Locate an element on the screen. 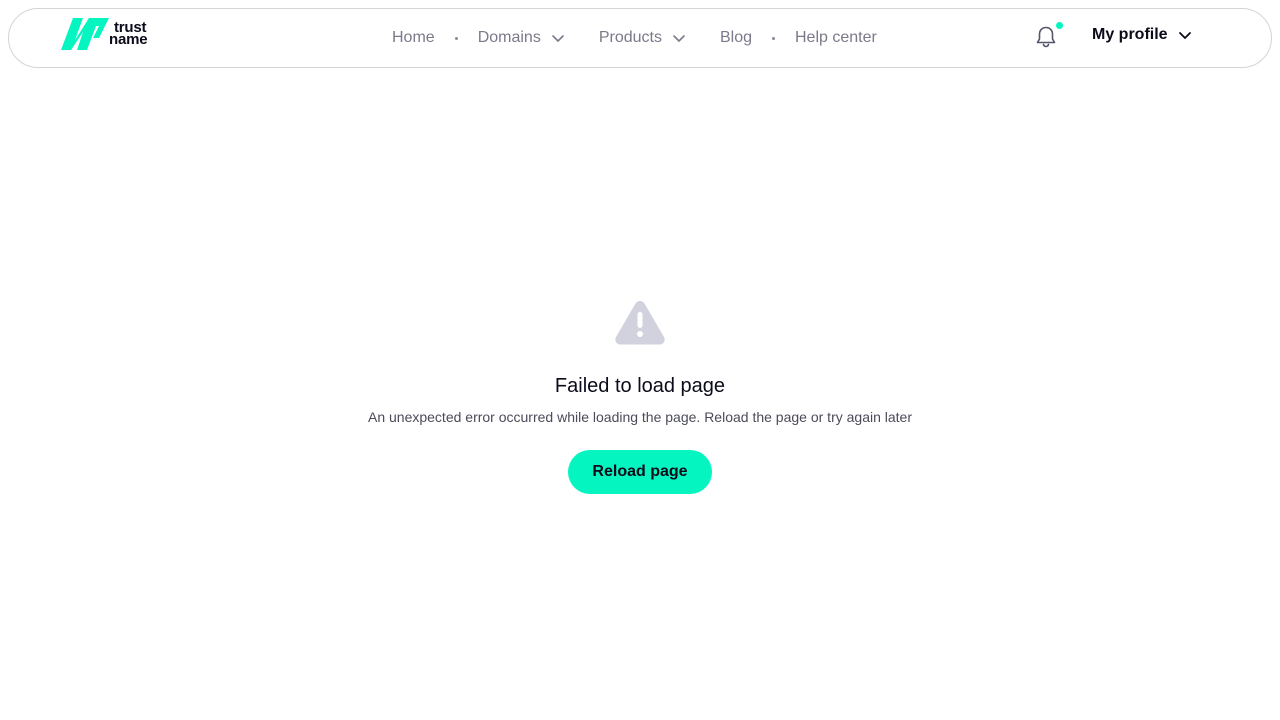 Image resolution: width=1280 pixels, height=720 pixels. notifications-button is located at coordinates (1048, 37).